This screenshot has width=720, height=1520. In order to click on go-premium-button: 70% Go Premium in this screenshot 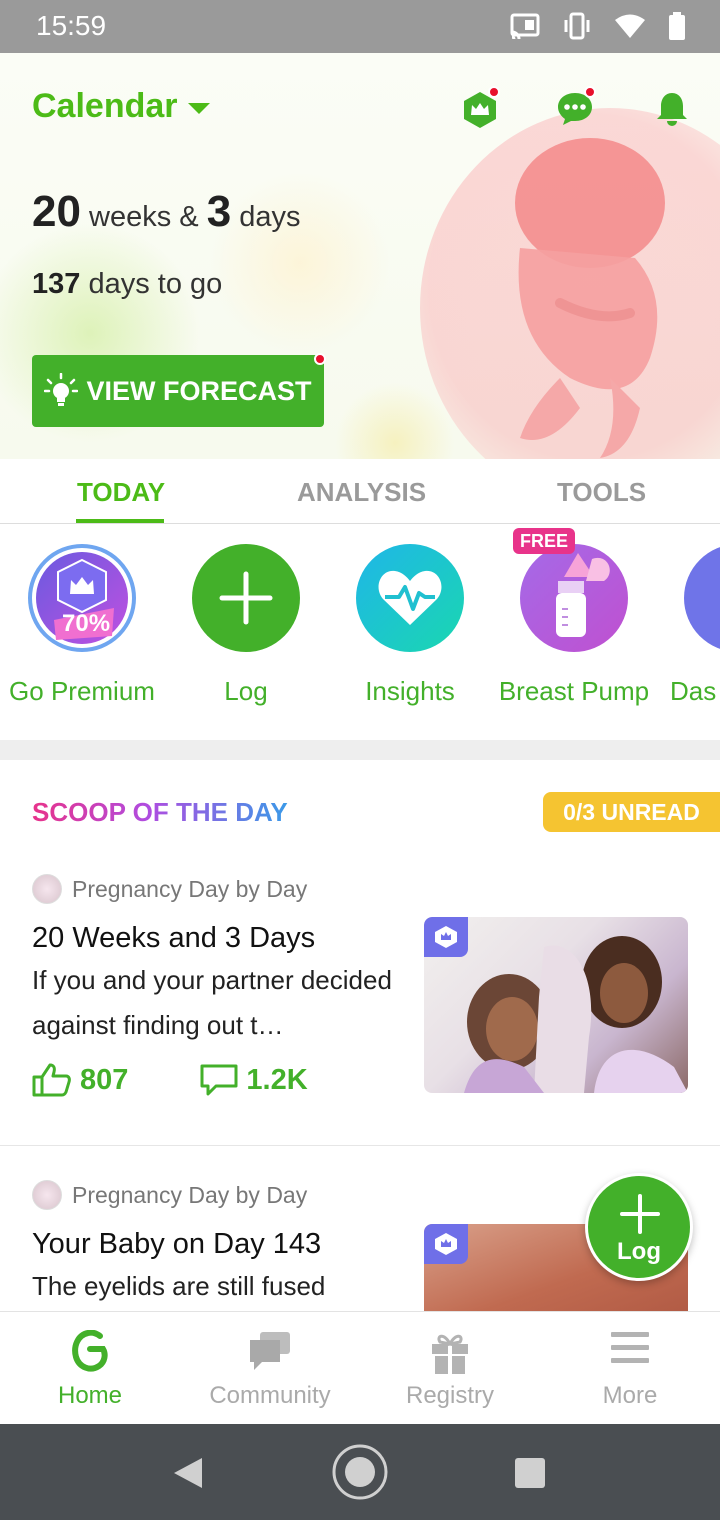, I will do `click(82, 625)`.